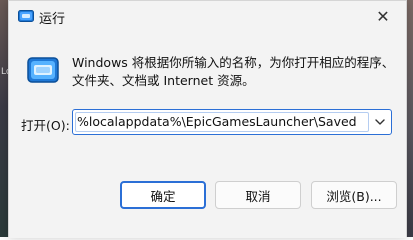 This screenshot has width=413, height=240. Describe the element at coordinates (233, 62) in the screenshot. I see `instructions-line-1: Windows 将根据你所输入的名称，为你打开相应的程序、` at that location.